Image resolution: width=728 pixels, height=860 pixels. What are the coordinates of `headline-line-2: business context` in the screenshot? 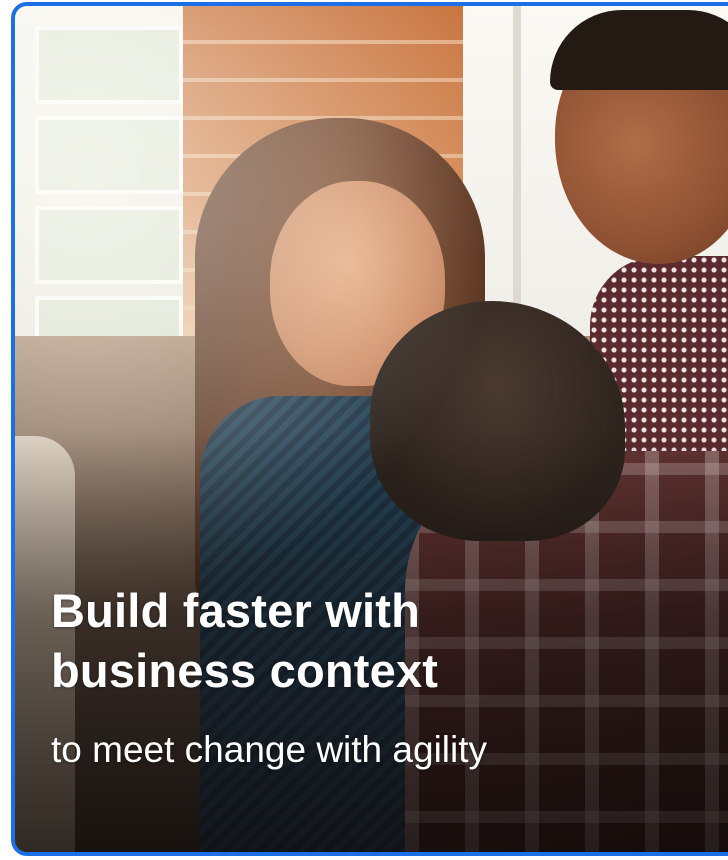 It's located at (245, 670).